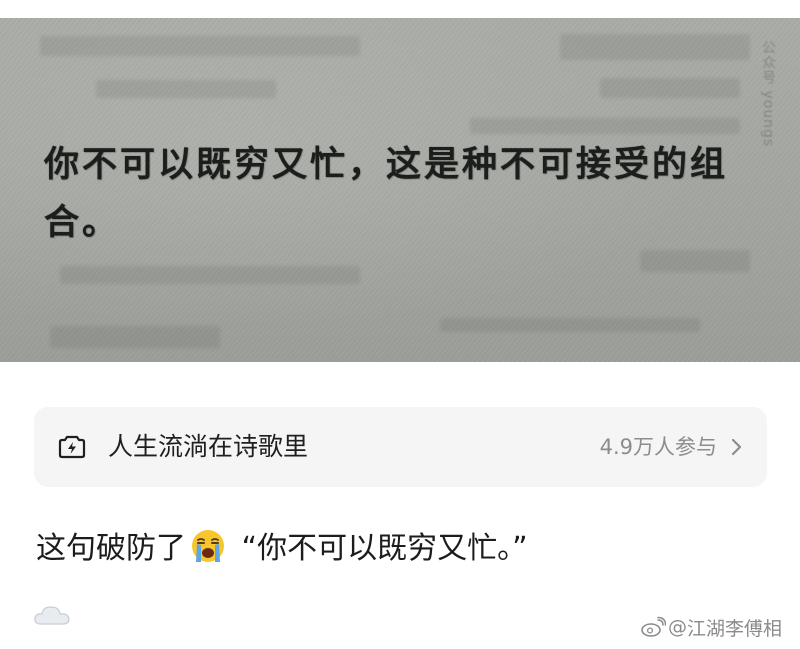  I want to click on watermark-author: 江湖李傅相, so click(734, 628).